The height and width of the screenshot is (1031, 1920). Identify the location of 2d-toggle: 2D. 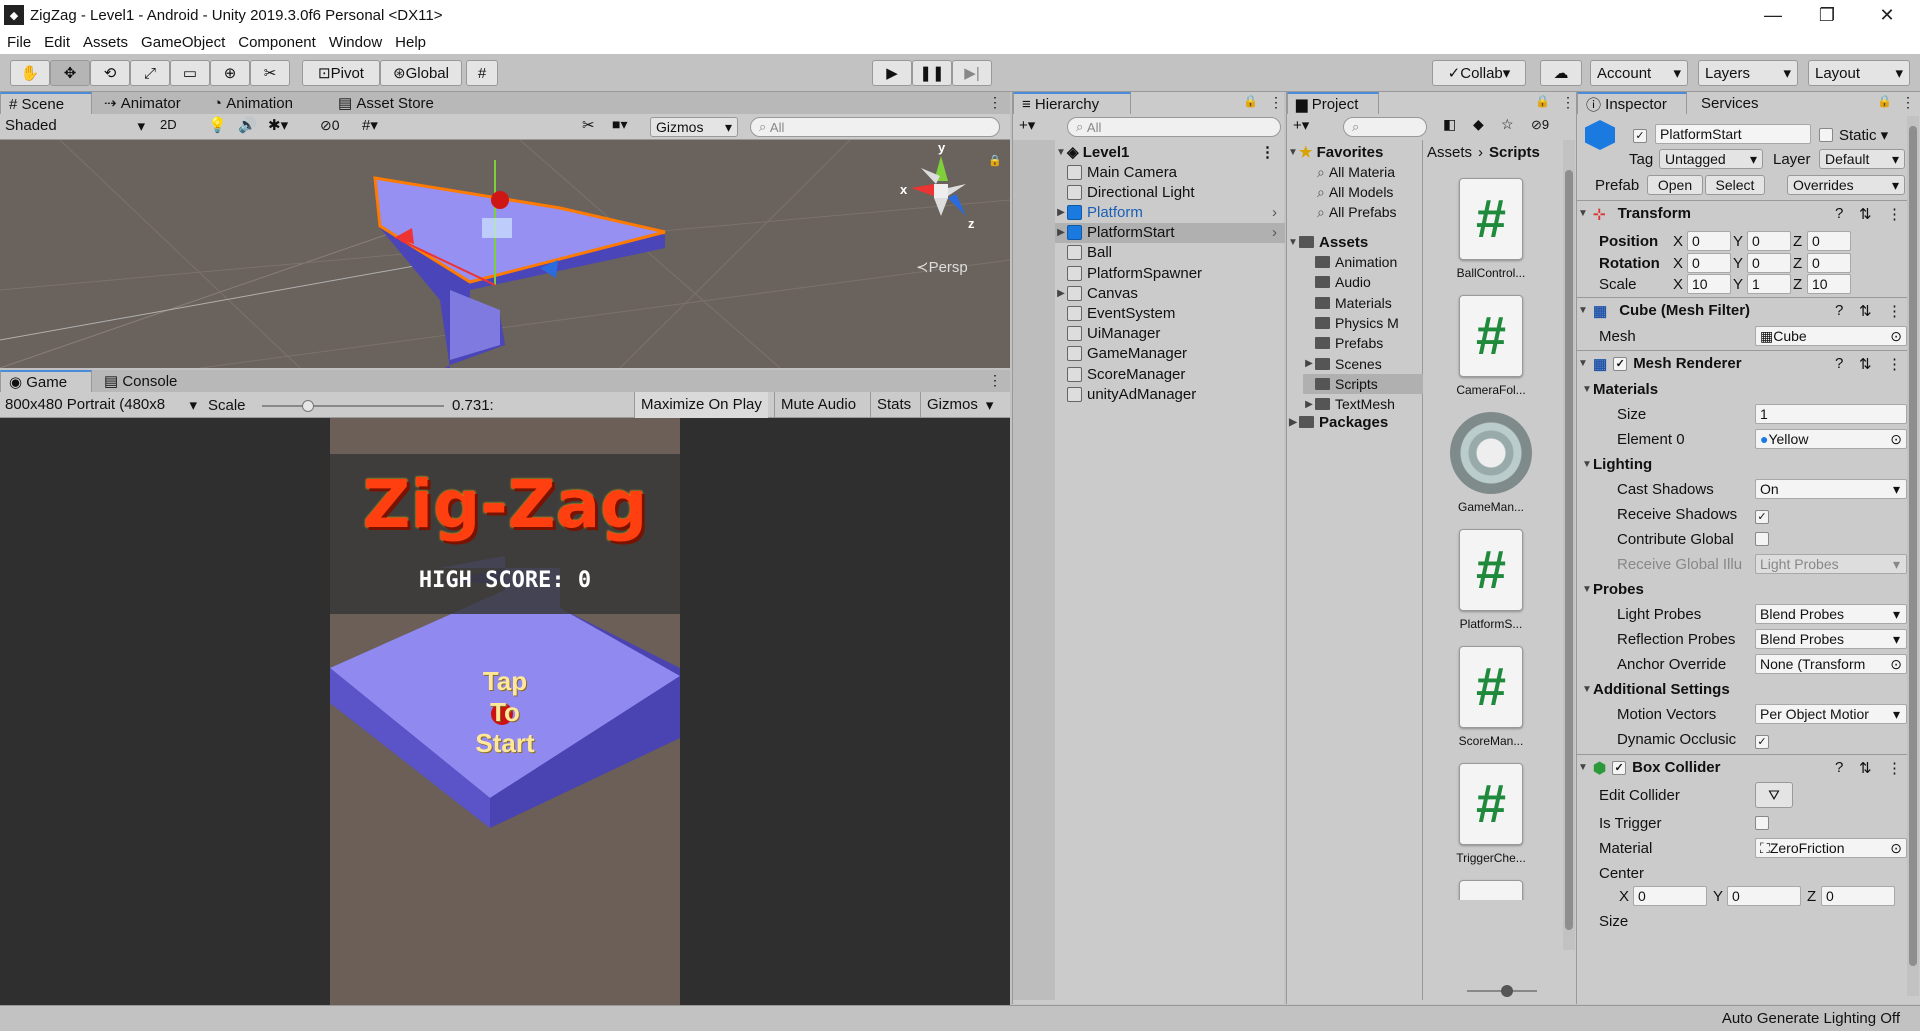
(168, 124).